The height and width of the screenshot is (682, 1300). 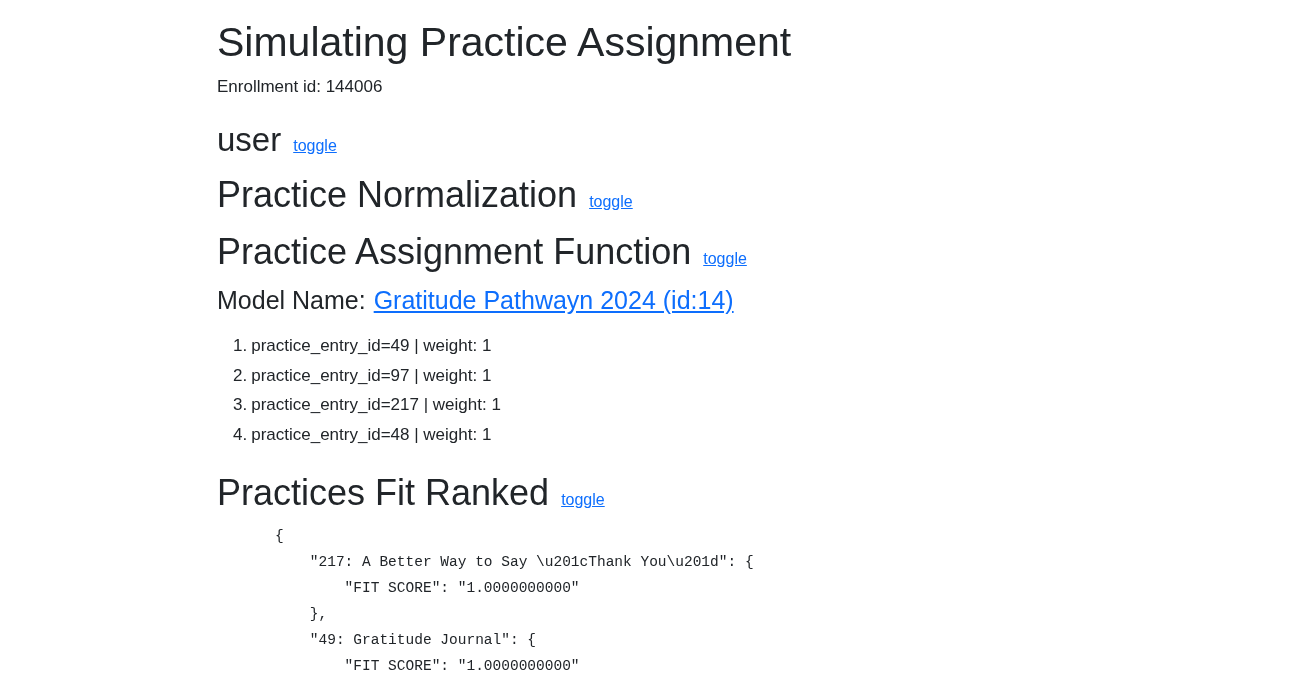 What do you see at coordinates (249, 139) in the screenshot?
I see `section-heading: user` at bounding box center [249, 139].